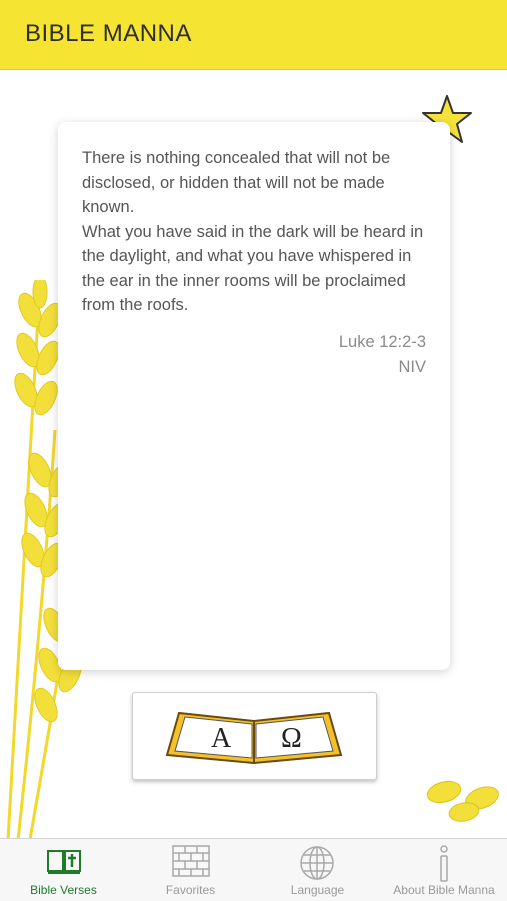  Describe the element at coordinates (221, 738) in the screenshot. I see `alpha-letter: A` at that location.